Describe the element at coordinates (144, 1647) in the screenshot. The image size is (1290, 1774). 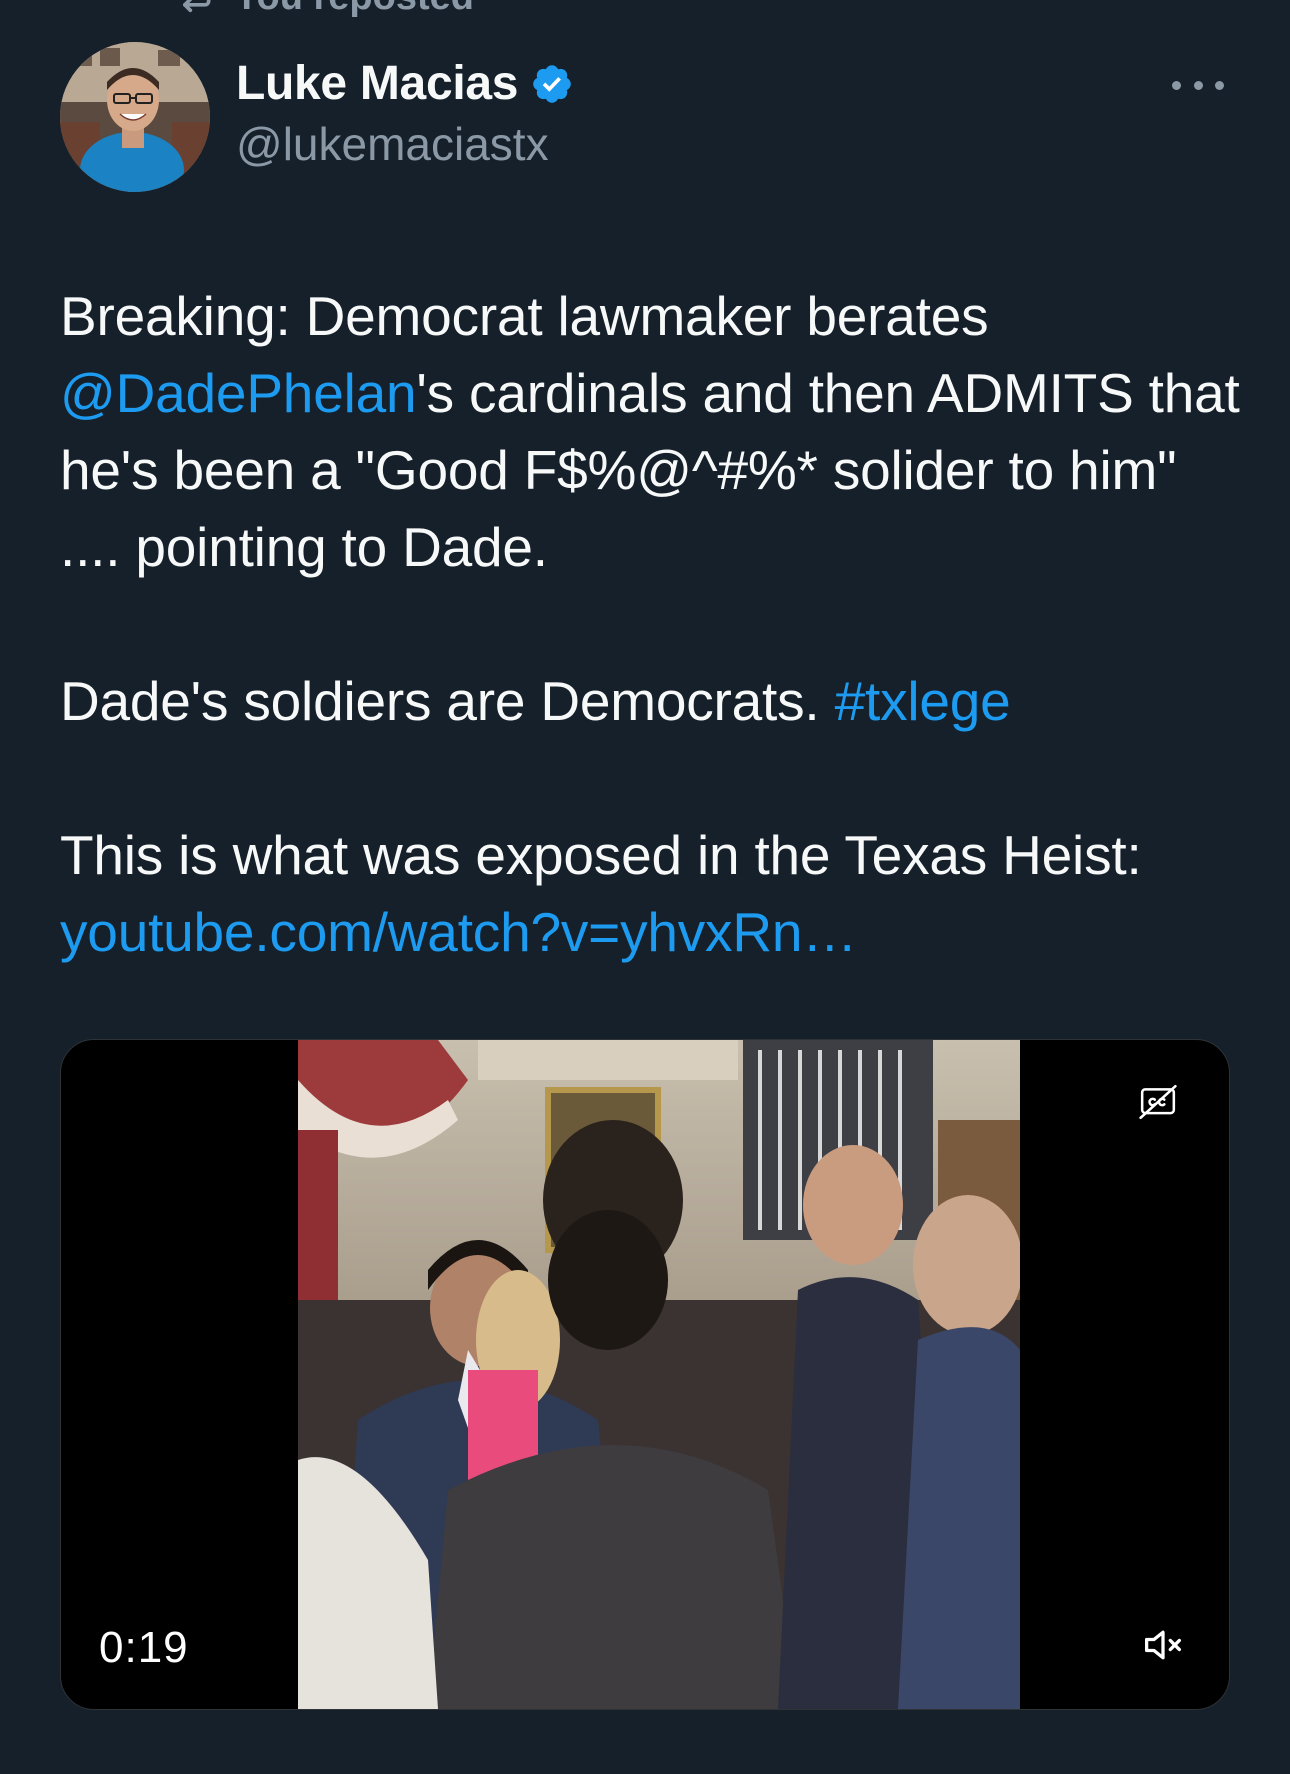
I see `video-duration: 0:19` at that location.